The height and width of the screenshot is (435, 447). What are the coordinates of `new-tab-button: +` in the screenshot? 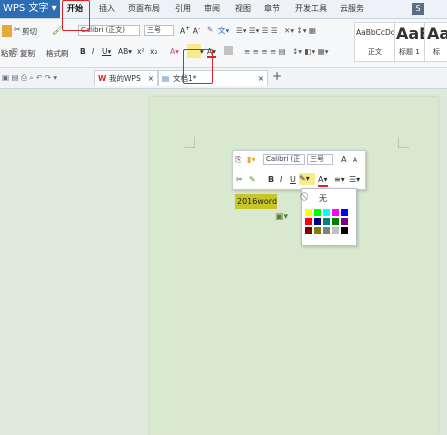 It's located at (277, 76).